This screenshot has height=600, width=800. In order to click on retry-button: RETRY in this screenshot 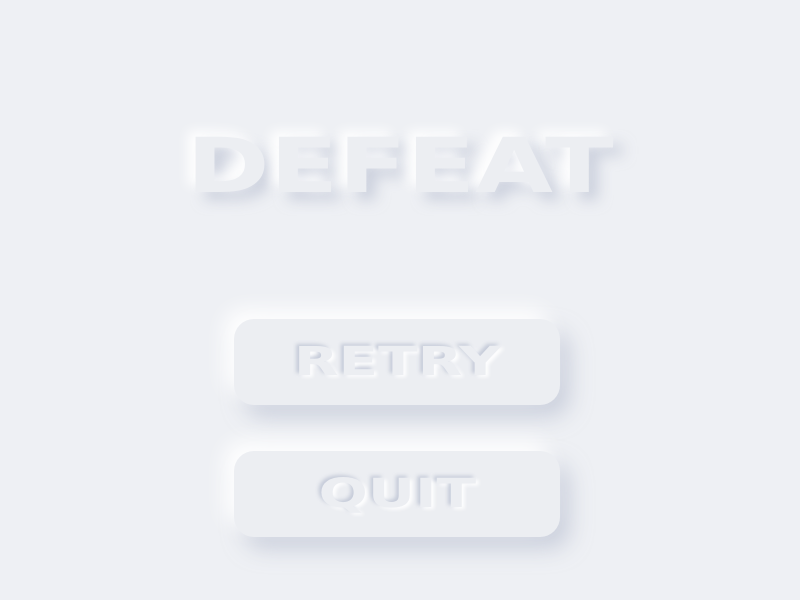, I will do `click(397, 362)`.